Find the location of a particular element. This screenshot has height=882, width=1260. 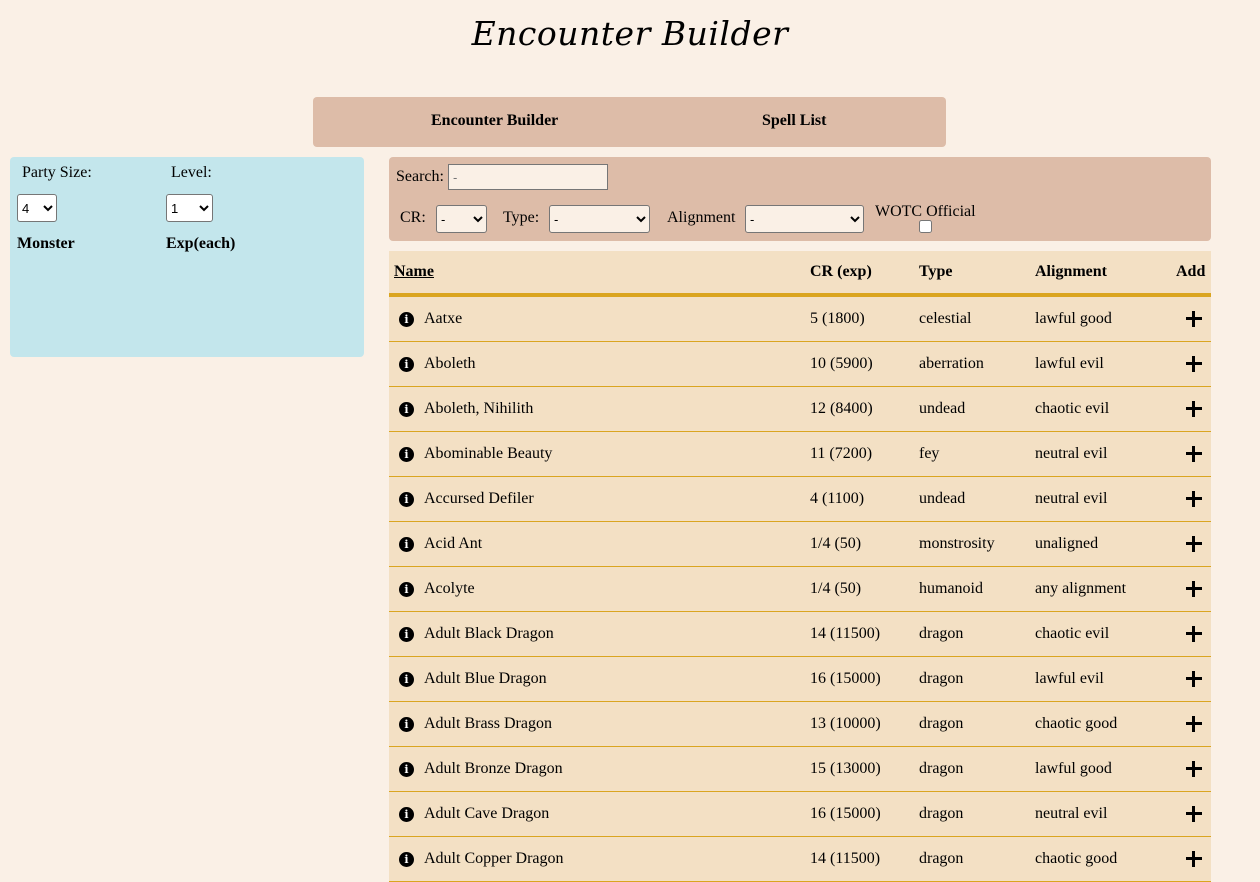

monster-type: aberration is located at coordinates (951, 363).